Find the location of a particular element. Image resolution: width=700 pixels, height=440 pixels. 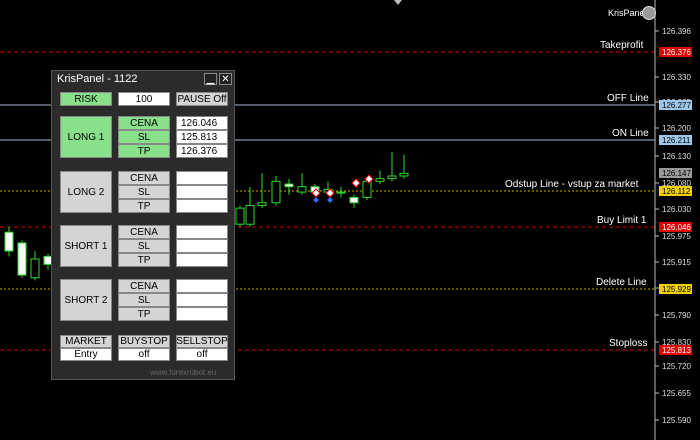

field-input-tp: 126.376 is located at coordinates (202, 151).